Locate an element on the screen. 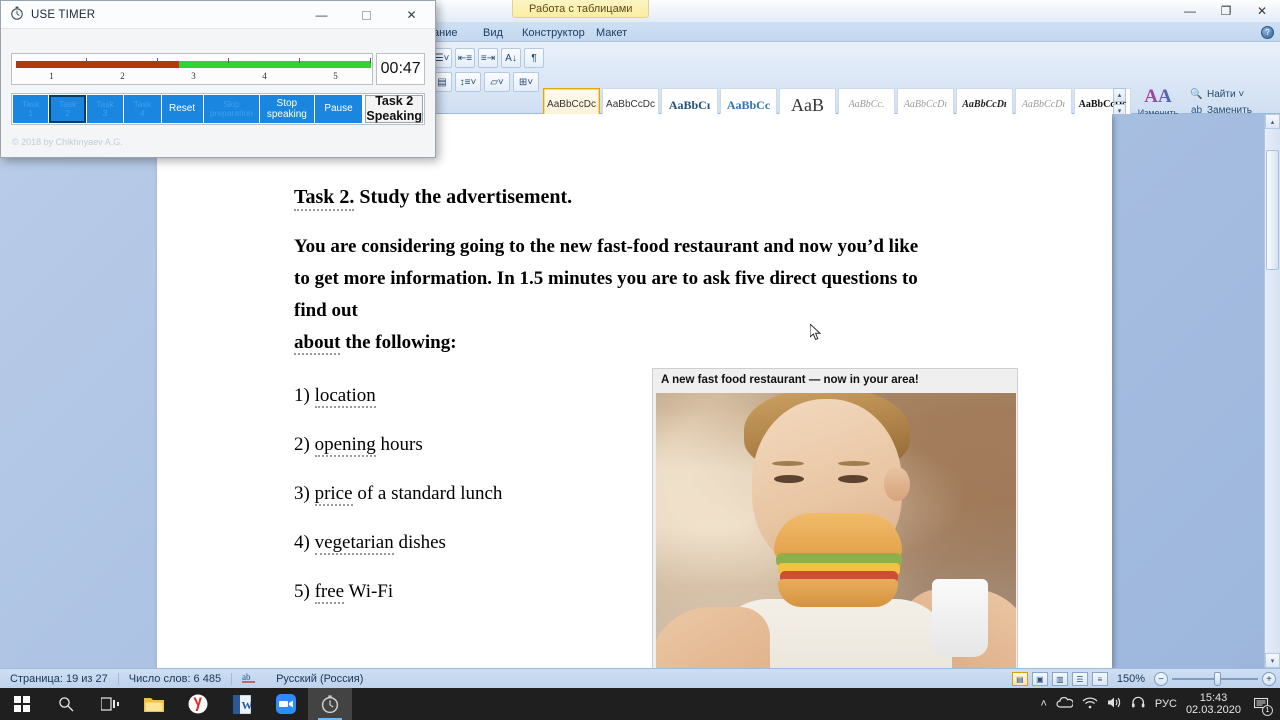 This screenshot has width=1280, height=720. boy-eye-right is located at coordinates (853, 479).